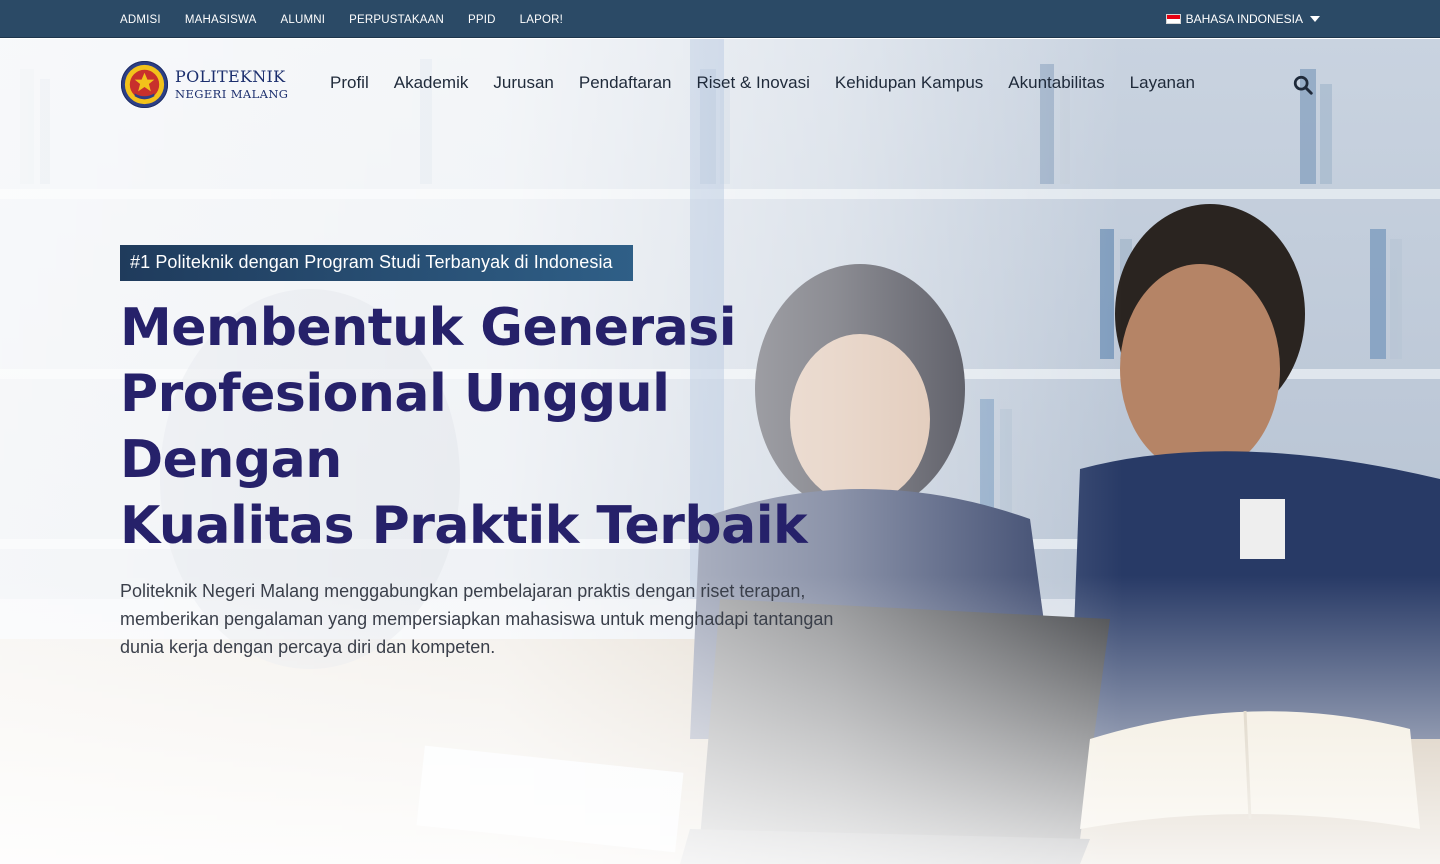 The height and width of the screenshot is (864, 1440). Describe the element at coordinates (1303, 85) in the screenshot. I see `search-icon` at that location.